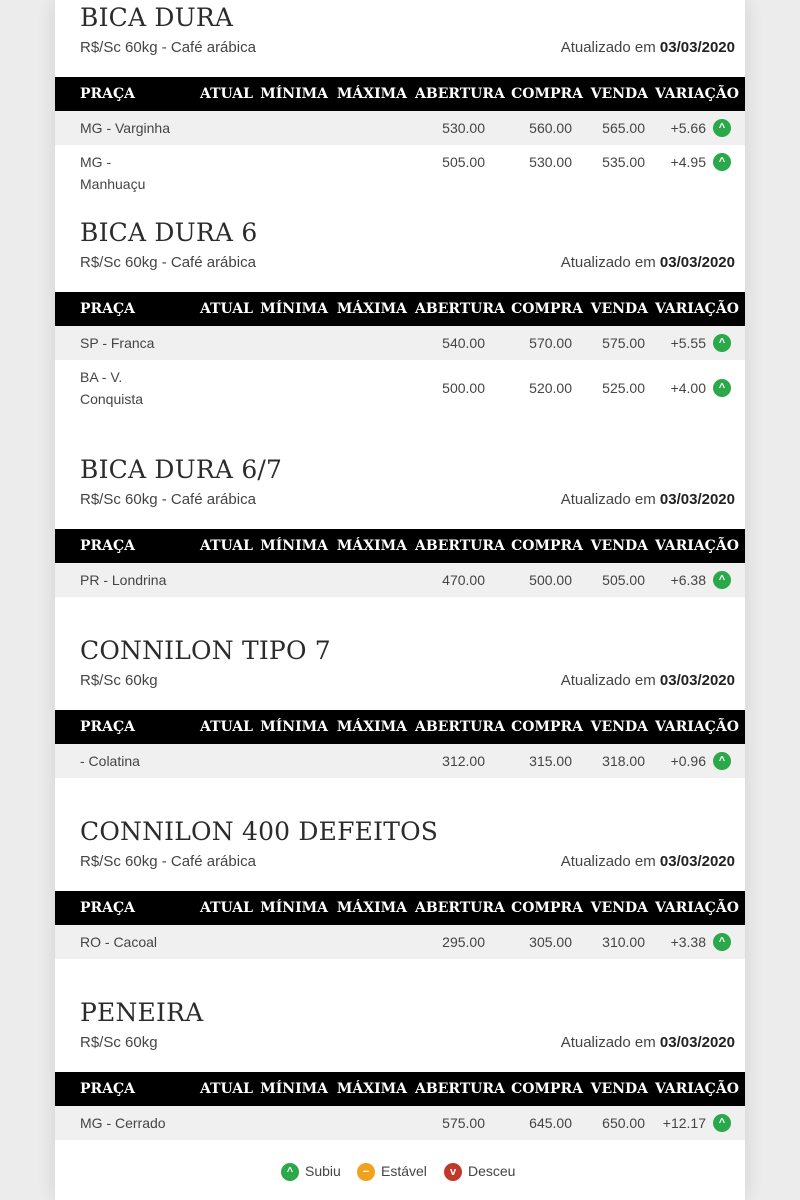  What do you see at coordinates (463, 580) in the screenshot?
I see `cell-abertura: 470.00` at bounding box center [463, 580].